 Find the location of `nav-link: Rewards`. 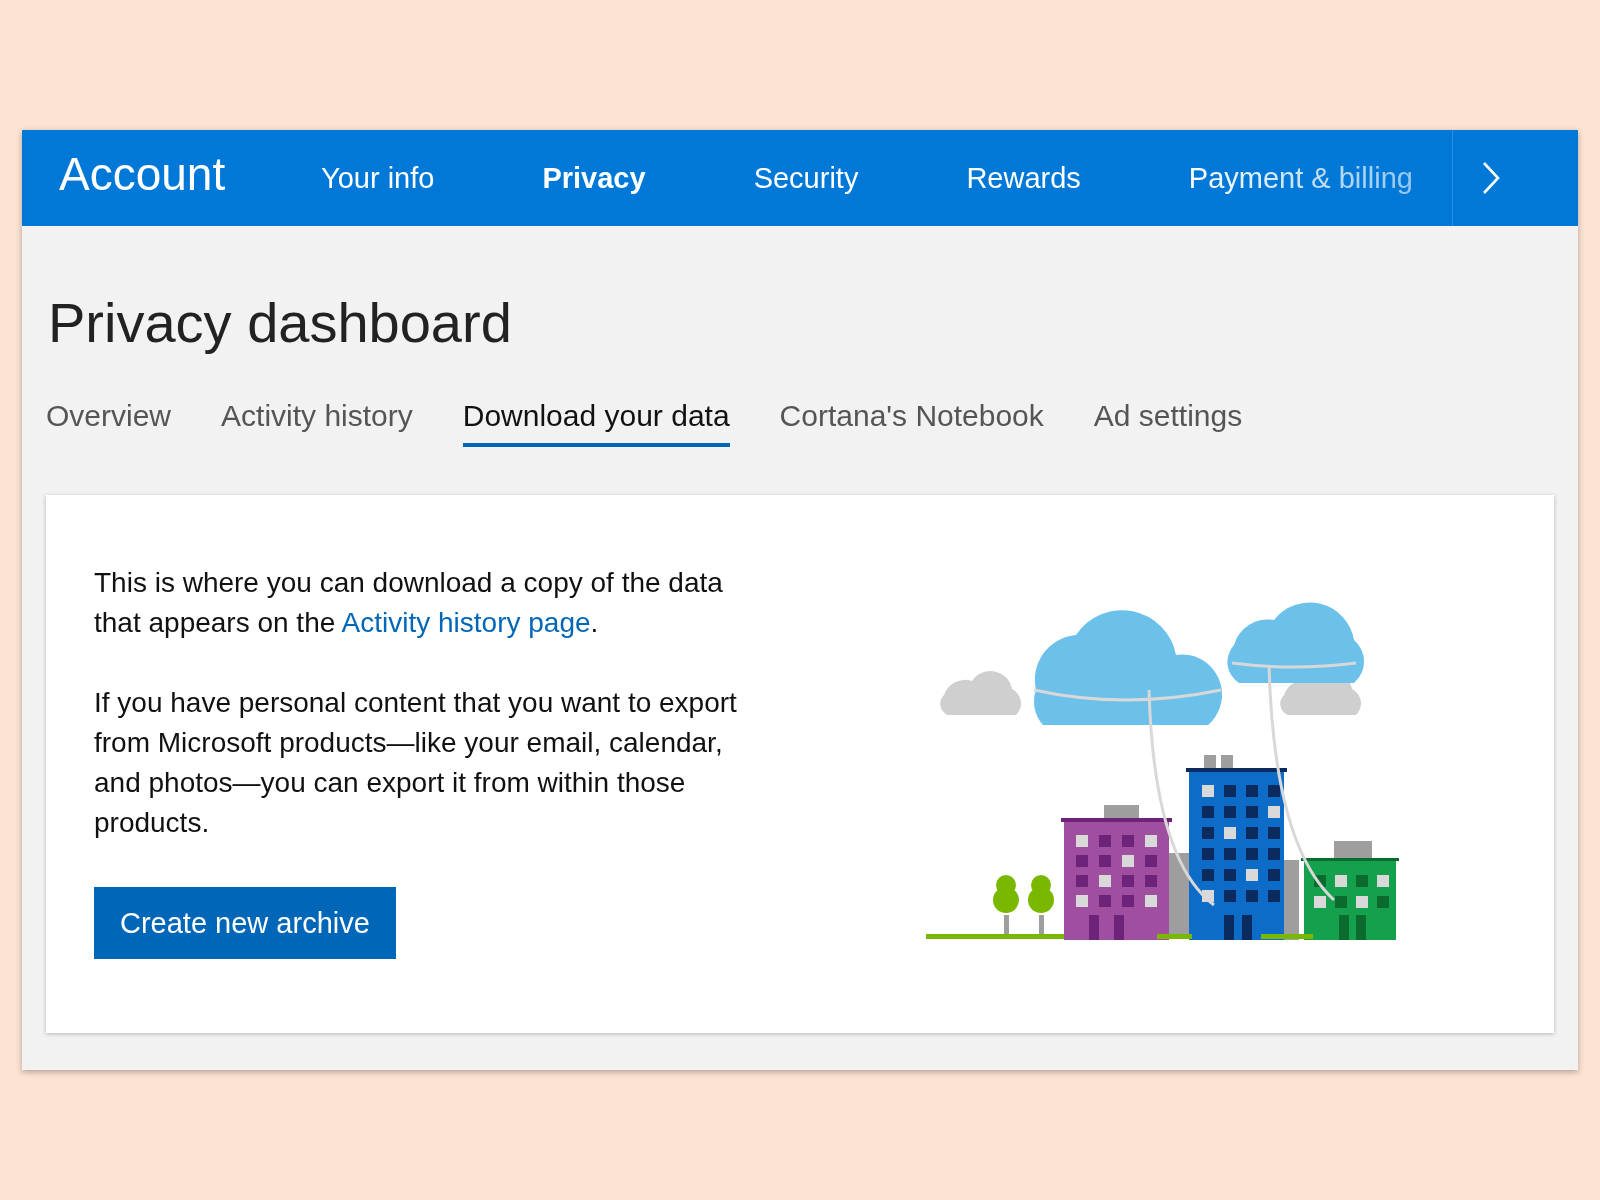

nav-link: Rewards is located at coordinates (1023, 178).